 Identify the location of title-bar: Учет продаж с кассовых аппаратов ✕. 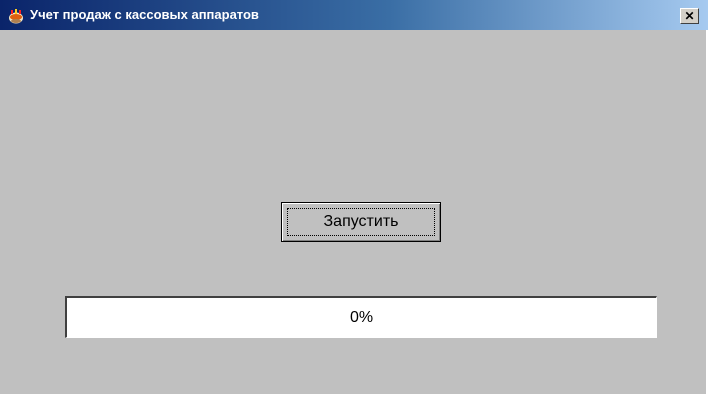
(354, 15).